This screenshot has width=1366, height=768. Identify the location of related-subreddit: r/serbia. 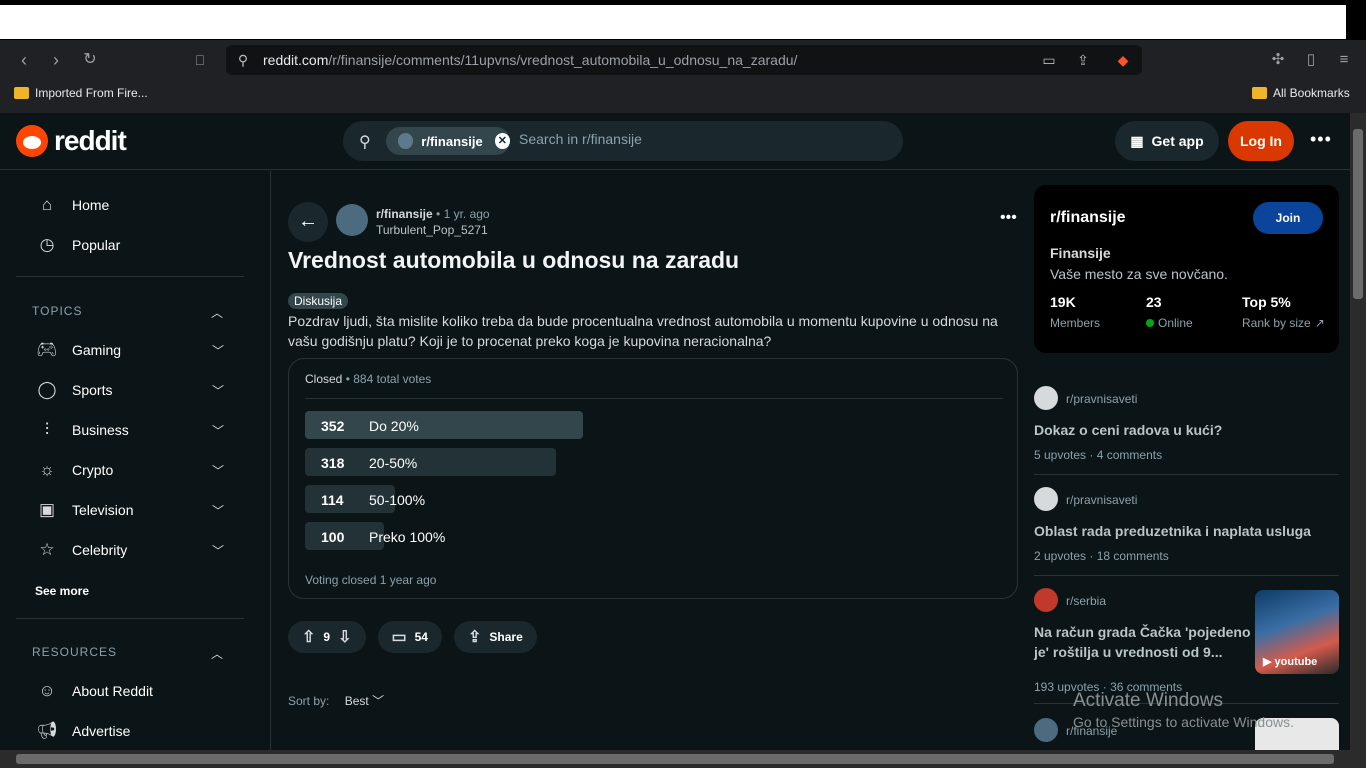
(1086, 601).